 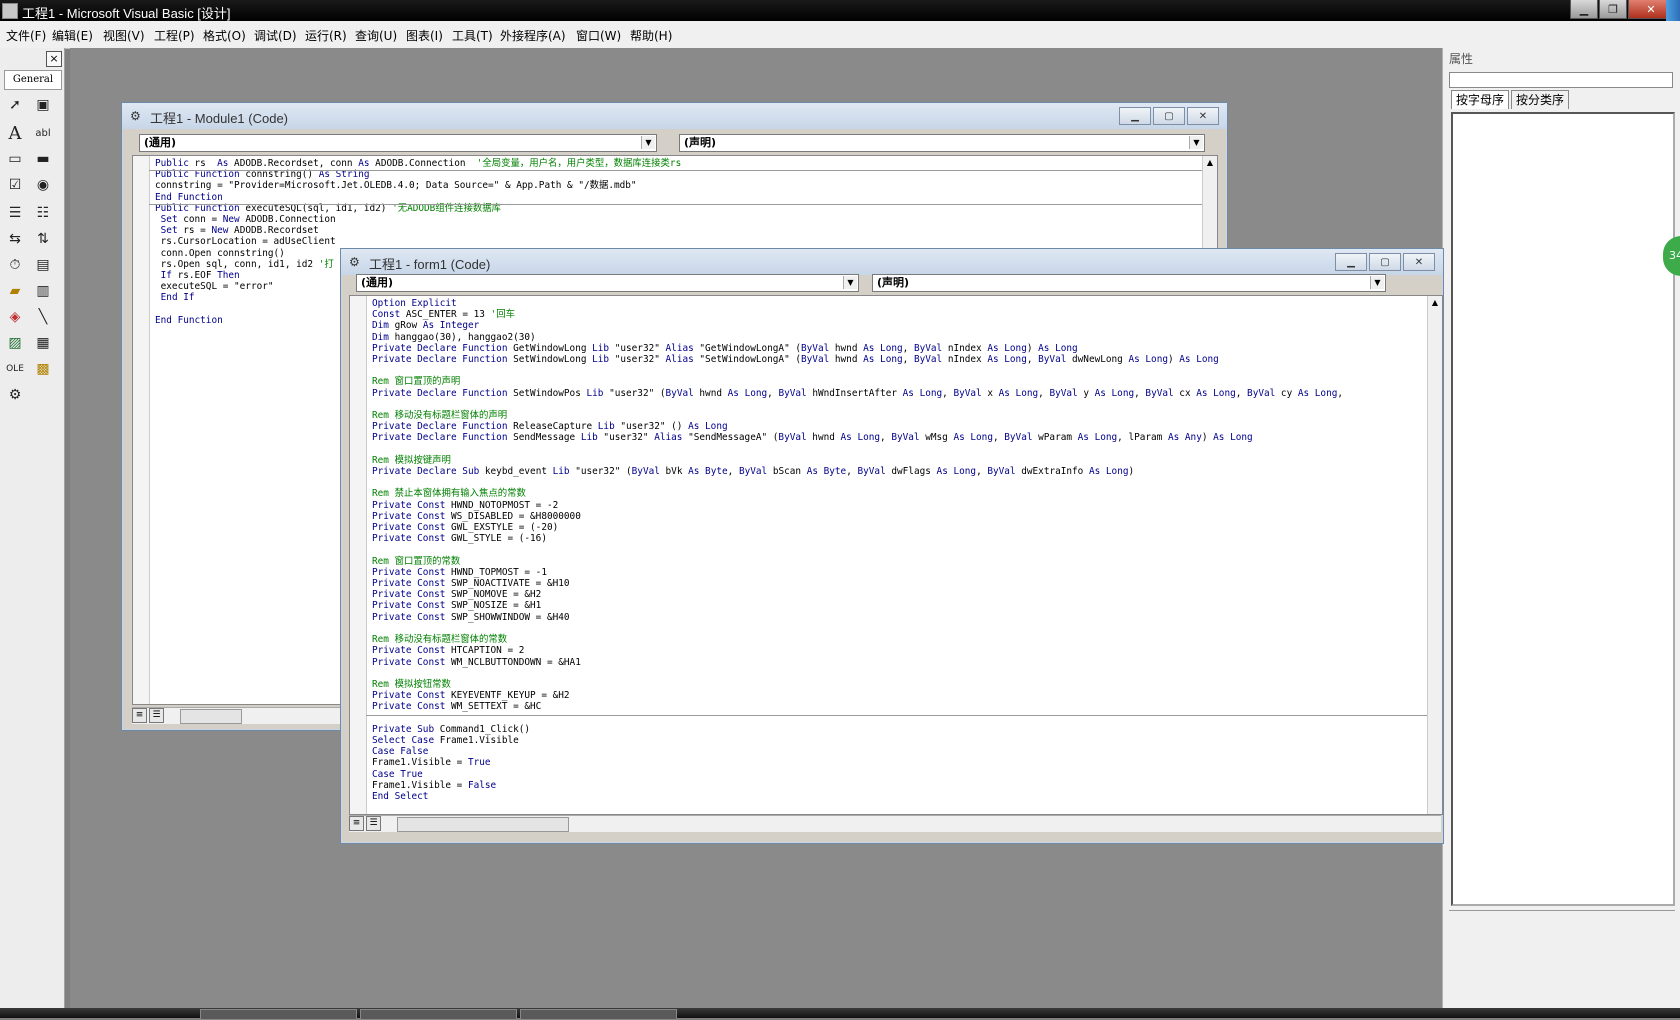 I want to click on checkbox-icon: ☑, so click(x=15, y=185).